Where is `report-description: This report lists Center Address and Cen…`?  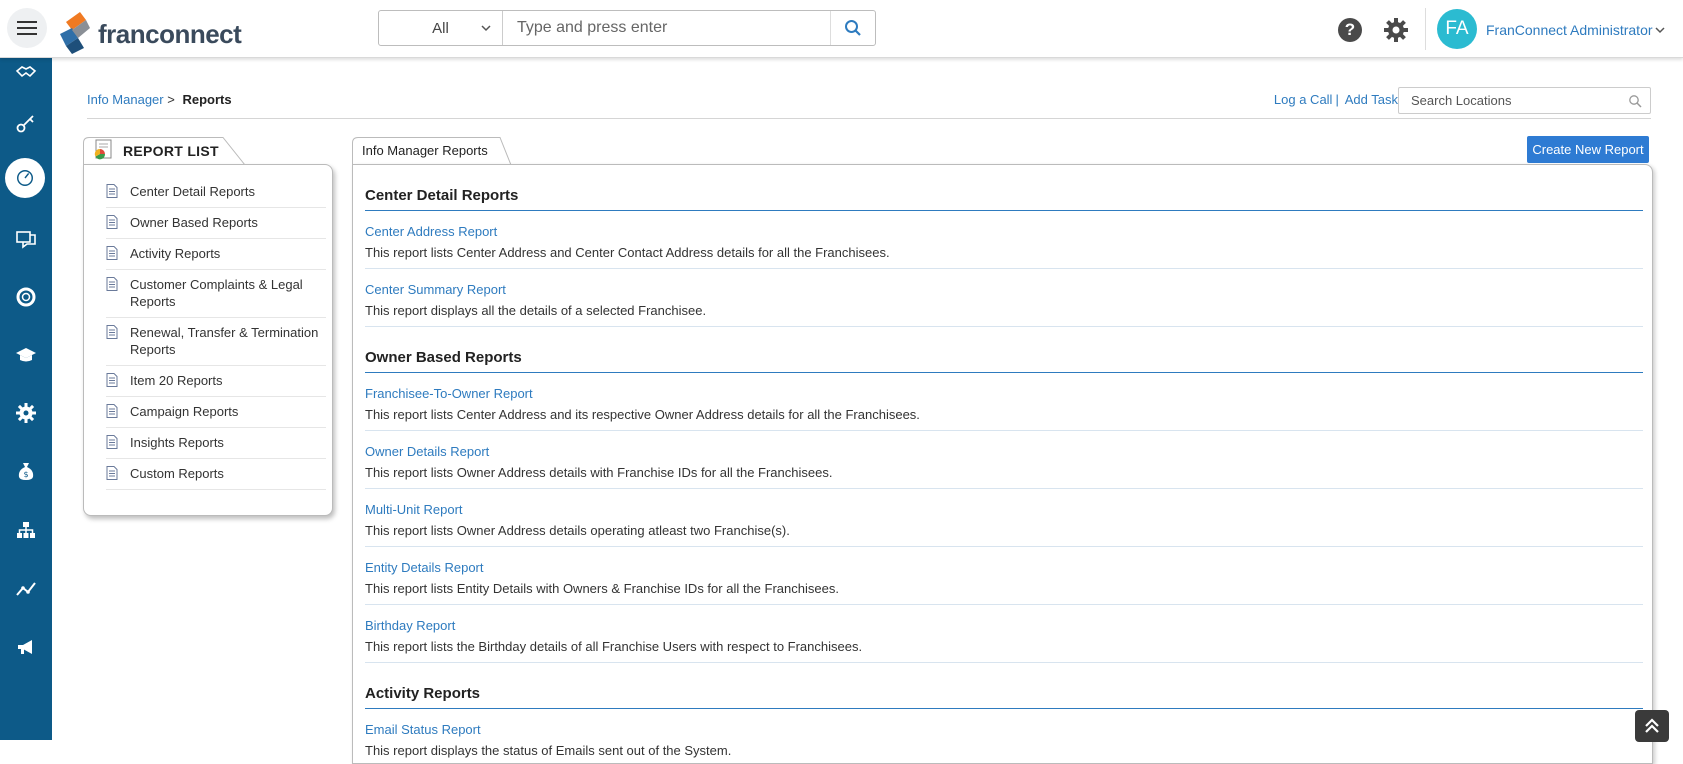
report-description: This report lists Center Address and Cen… is located at coordinates (627, 252).